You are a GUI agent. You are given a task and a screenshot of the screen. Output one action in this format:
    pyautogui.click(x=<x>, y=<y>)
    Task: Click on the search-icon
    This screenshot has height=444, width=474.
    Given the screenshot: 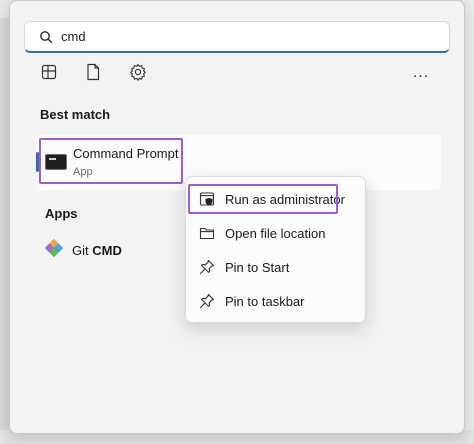 What is the action you would take?
    pyautogui.click(x=46, y=37)
    